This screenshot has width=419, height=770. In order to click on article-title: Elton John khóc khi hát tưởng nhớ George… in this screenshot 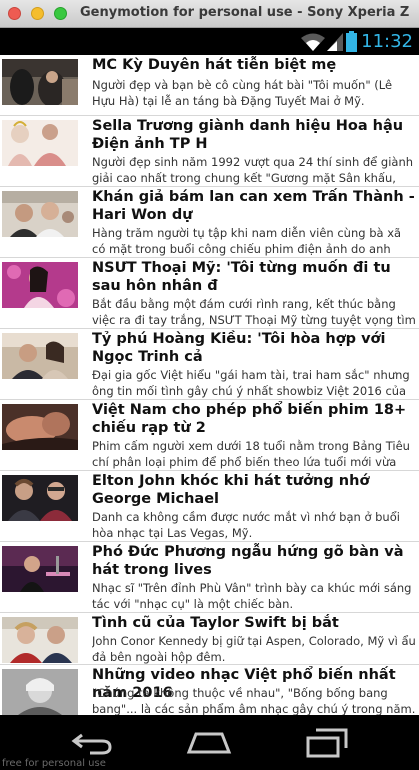, I will do `click(254, 490)`.